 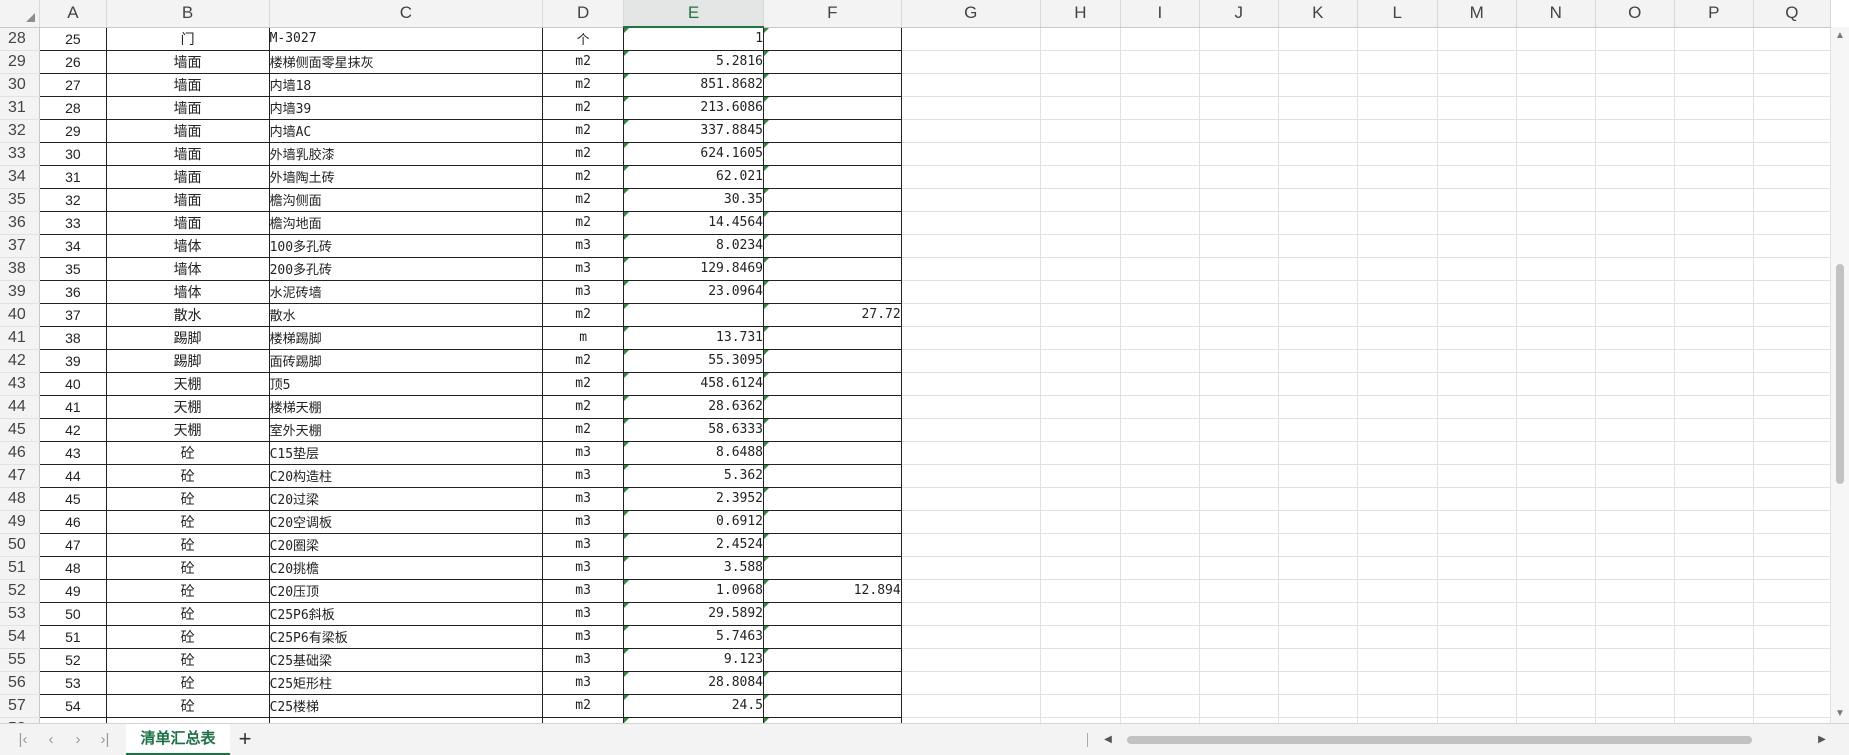 I want to click on row-header: 38, so click(x=20, y=269).